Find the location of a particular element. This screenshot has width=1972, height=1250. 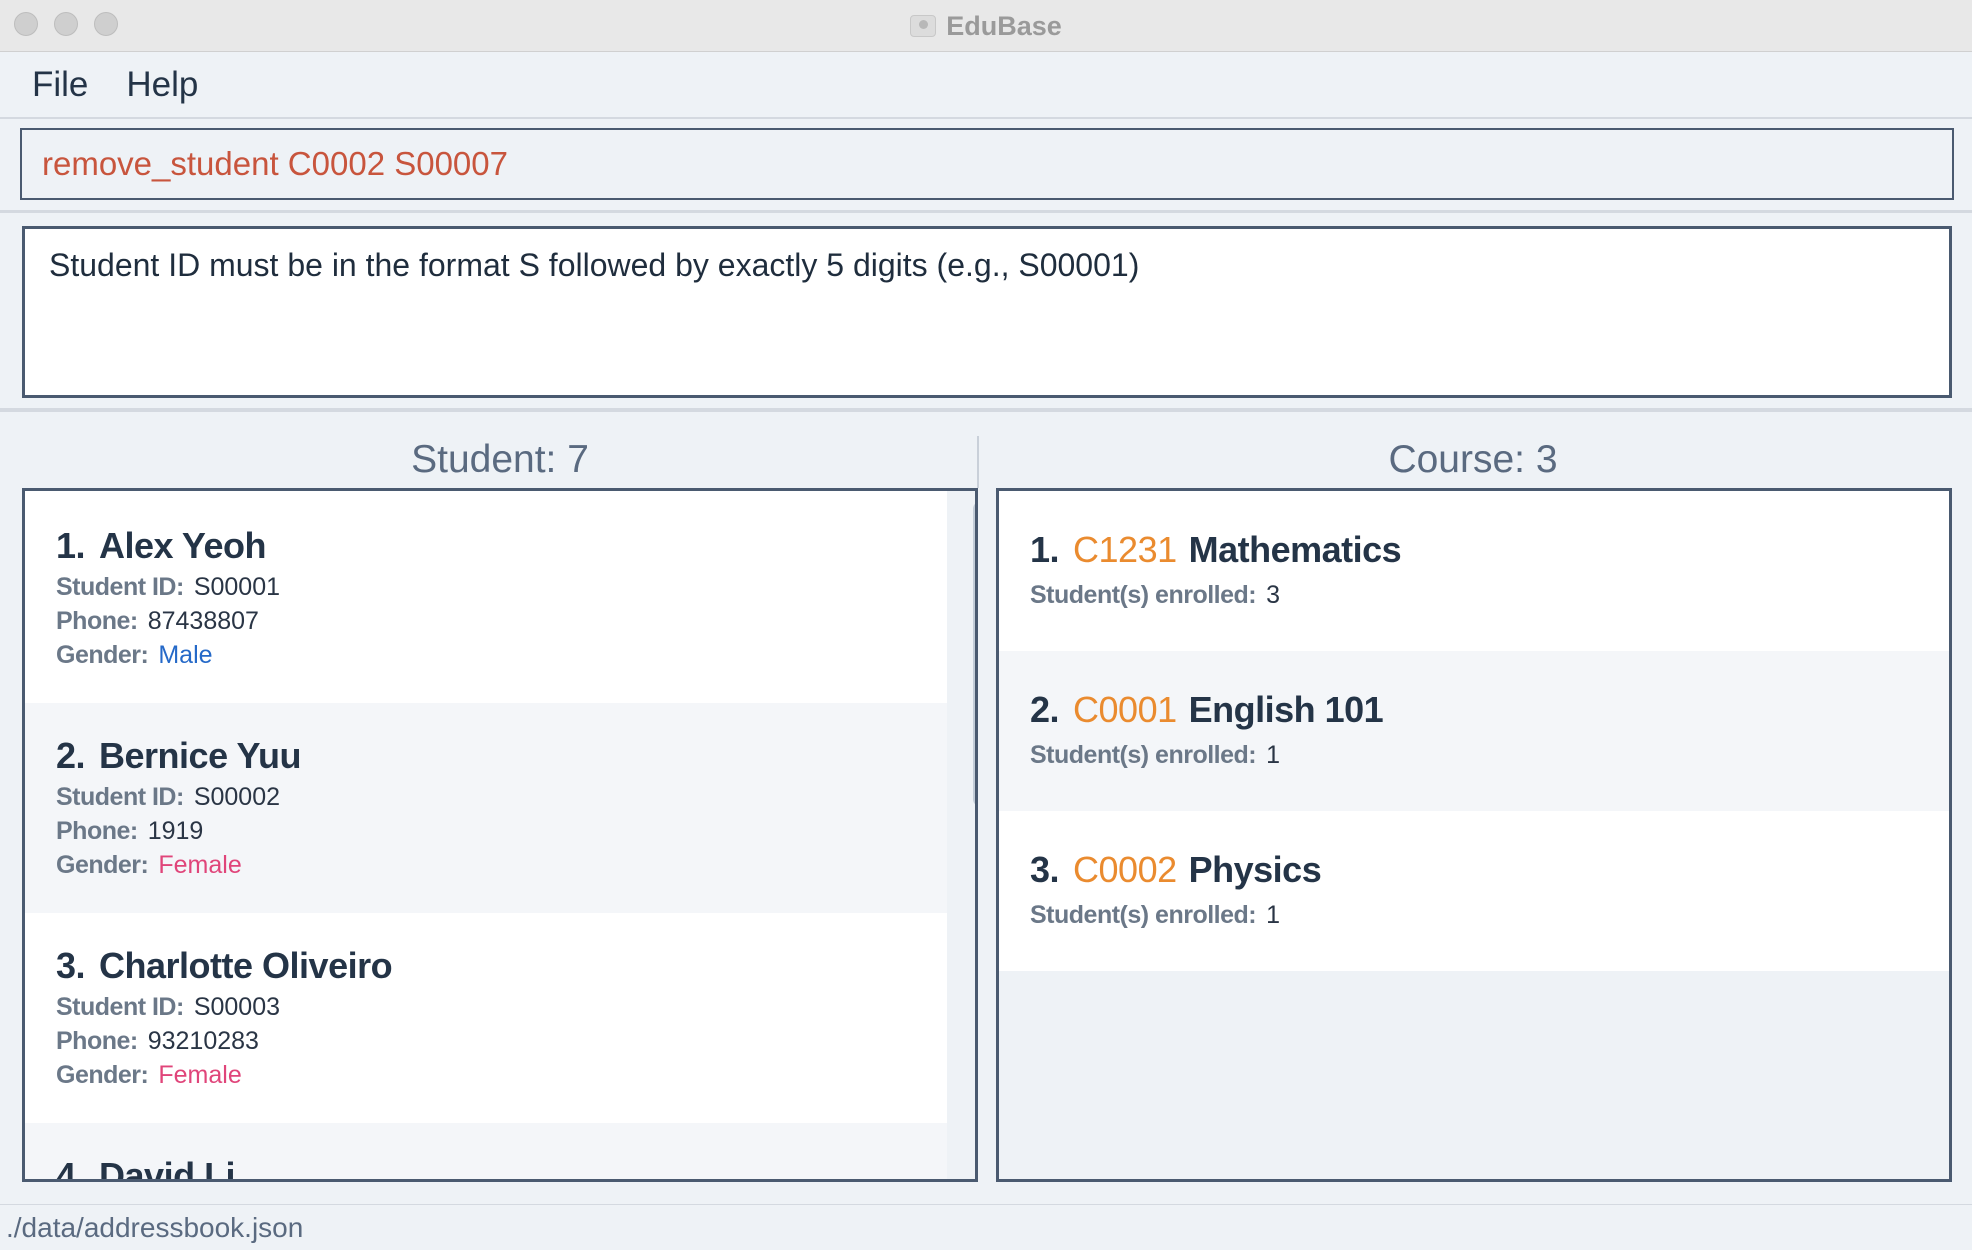

student-id-row: Student ID: S00002 is located at coordinates (168, 797).